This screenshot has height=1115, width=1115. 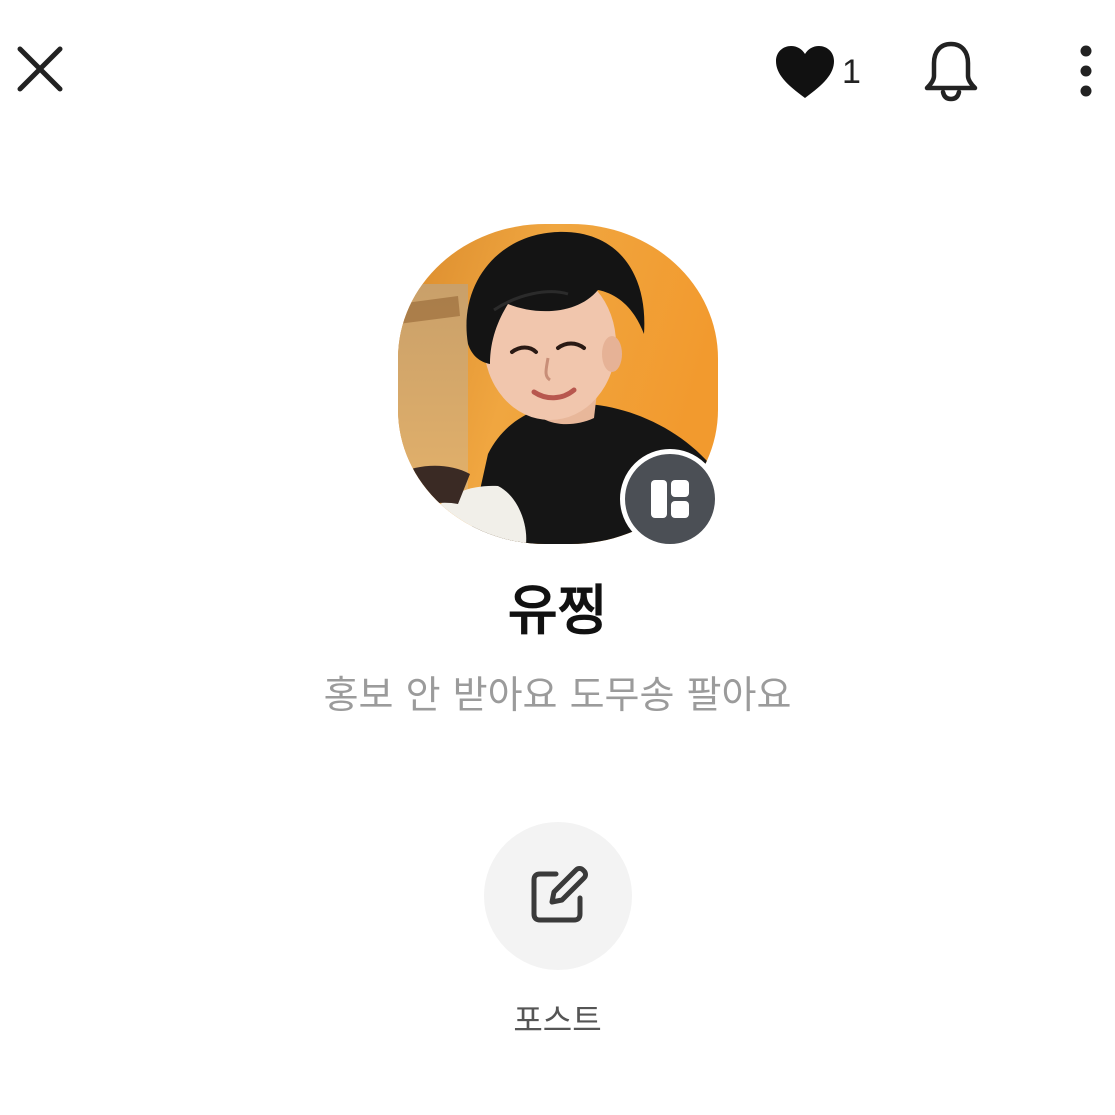 I want to click on close-icon, so click(x=40, y=69).